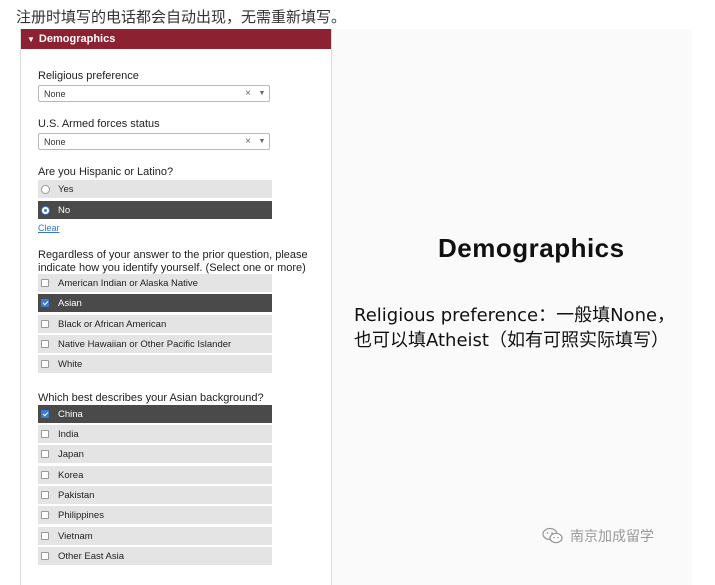 This screenshot has height=585, width=715. Describe the element at coordinates (75, 536) in the screenshot. I see `option-label: Vietnam` at that location.